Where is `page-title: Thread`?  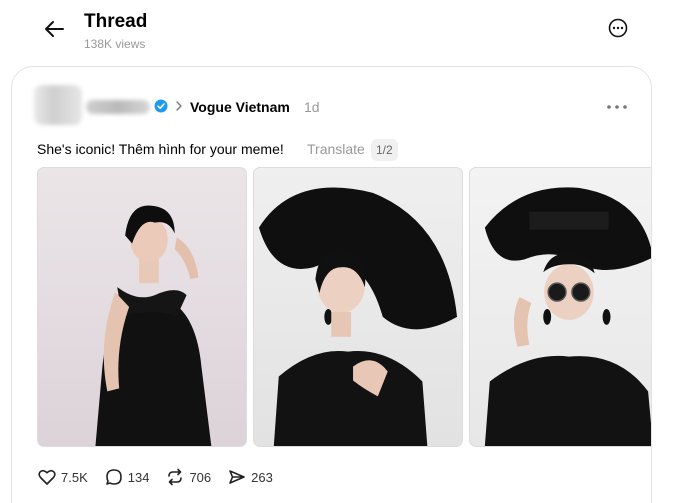
page-title: Thread is located at coordinates (116, 21).